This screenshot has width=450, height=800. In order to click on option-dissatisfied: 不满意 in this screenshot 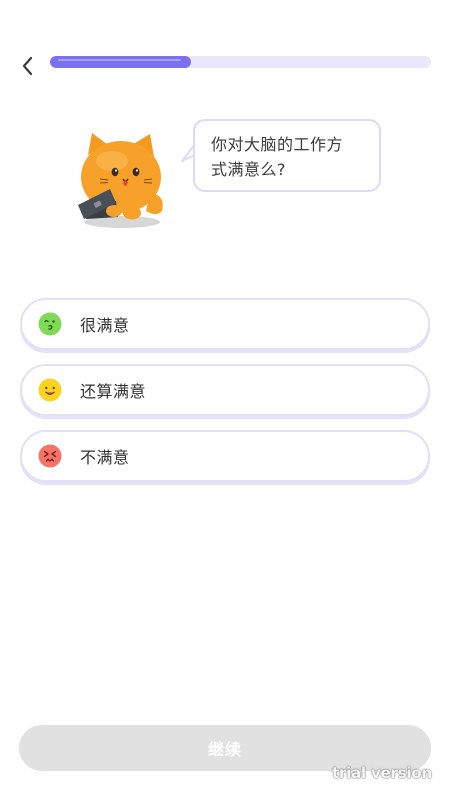, I will do `click(225, 456)`.